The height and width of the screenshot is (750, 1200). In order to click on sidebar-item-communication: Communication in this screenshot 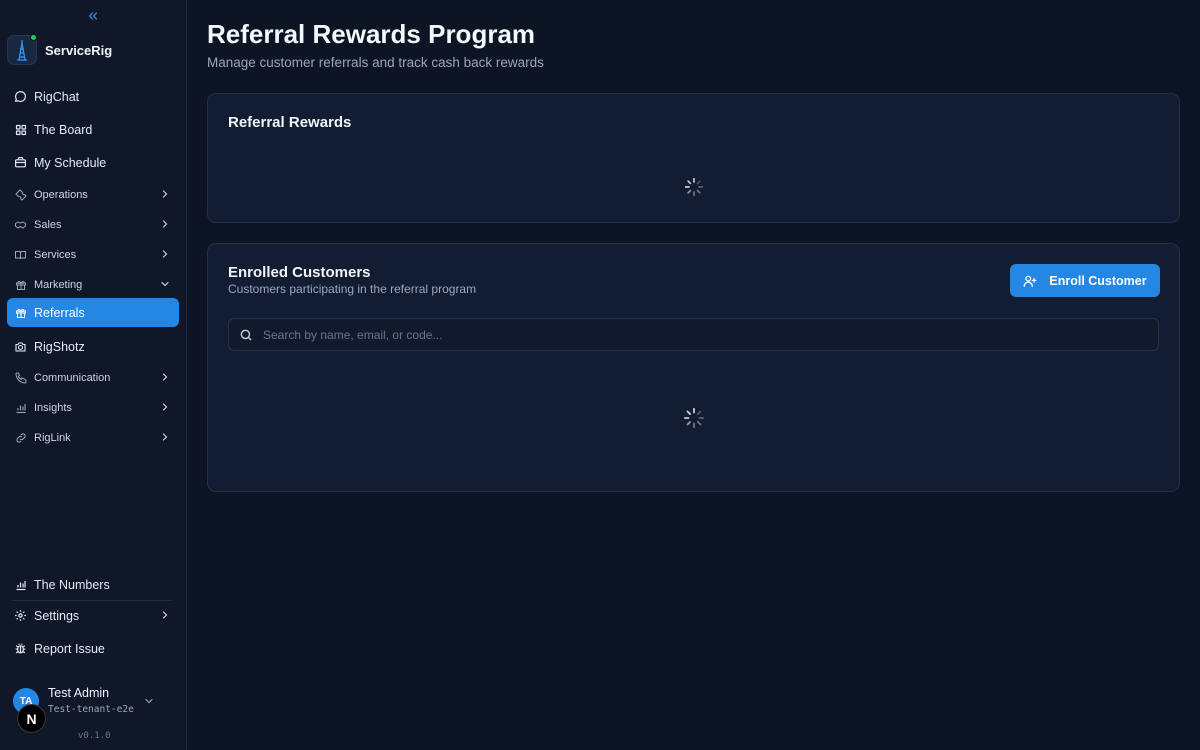, I will do `click(93, 377)`.